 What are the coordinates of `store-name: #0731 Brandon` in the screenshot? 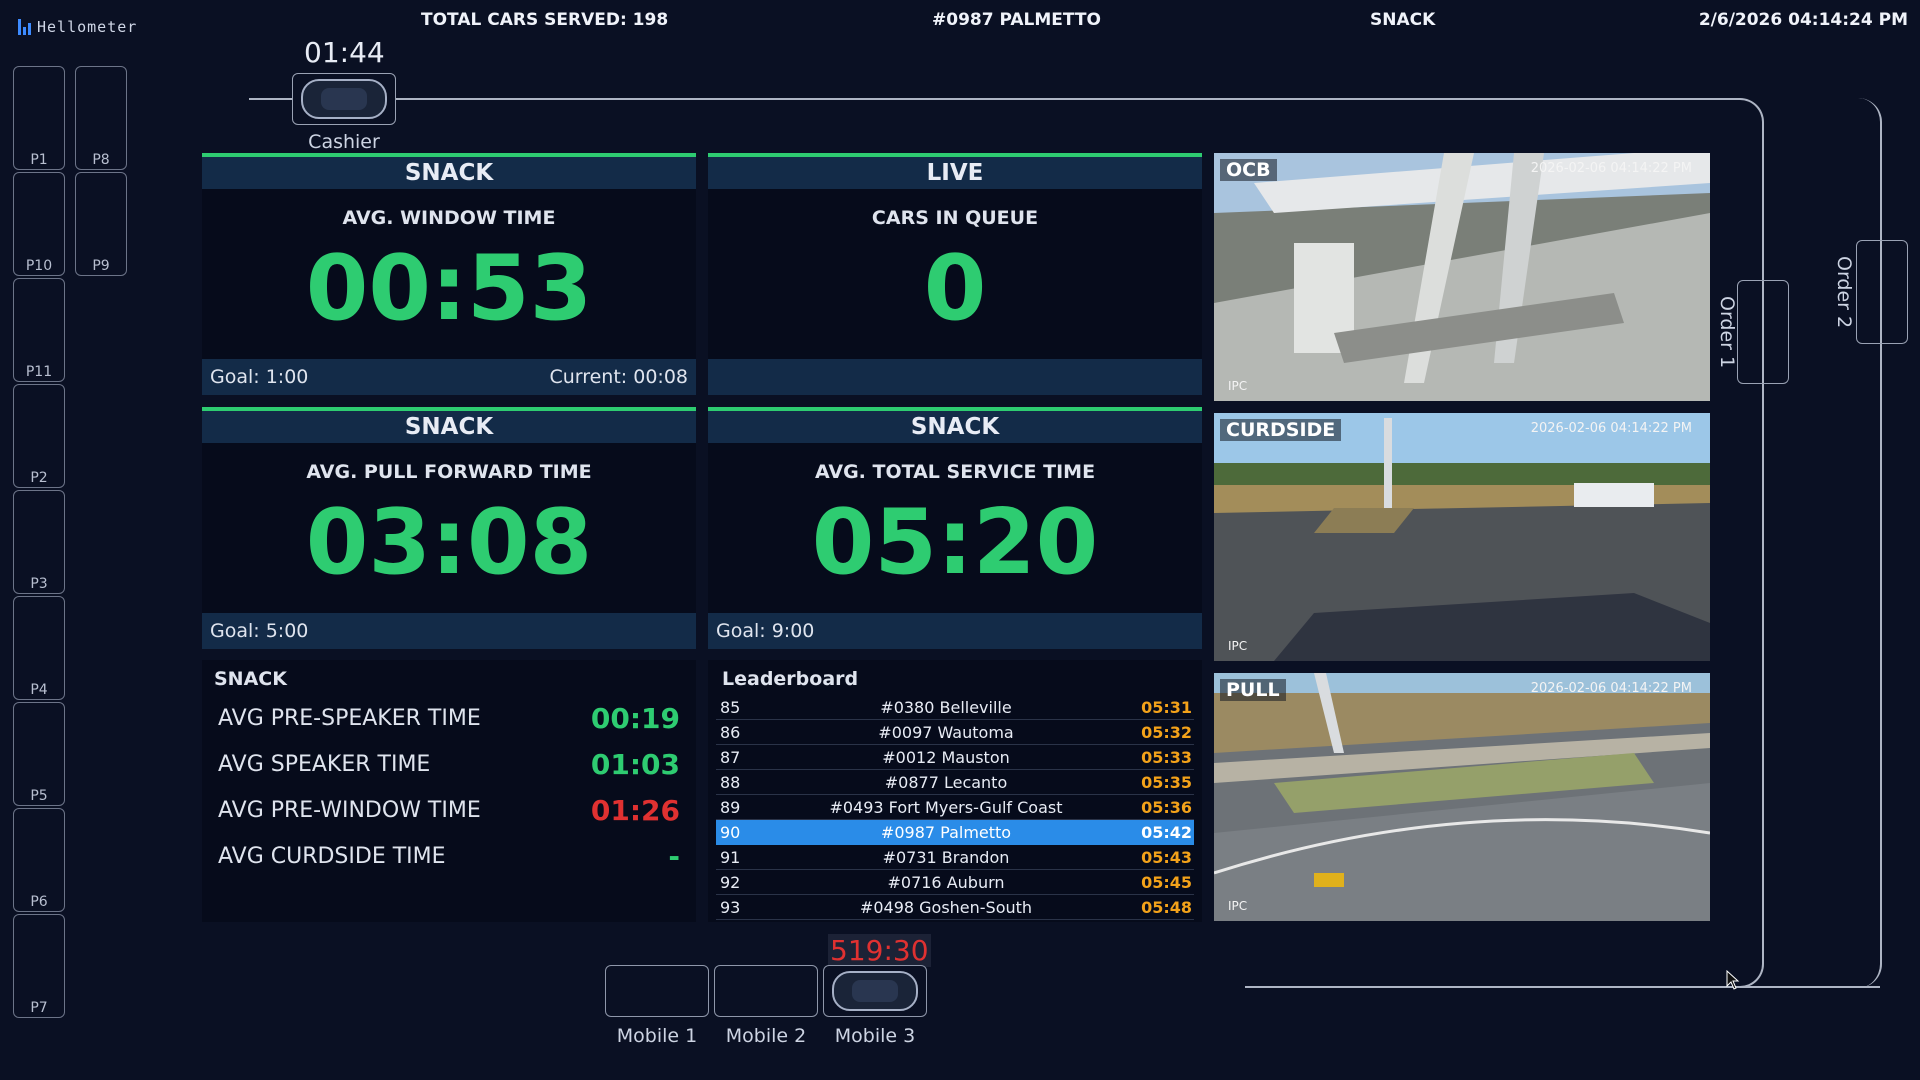 It's located at (946, 857).